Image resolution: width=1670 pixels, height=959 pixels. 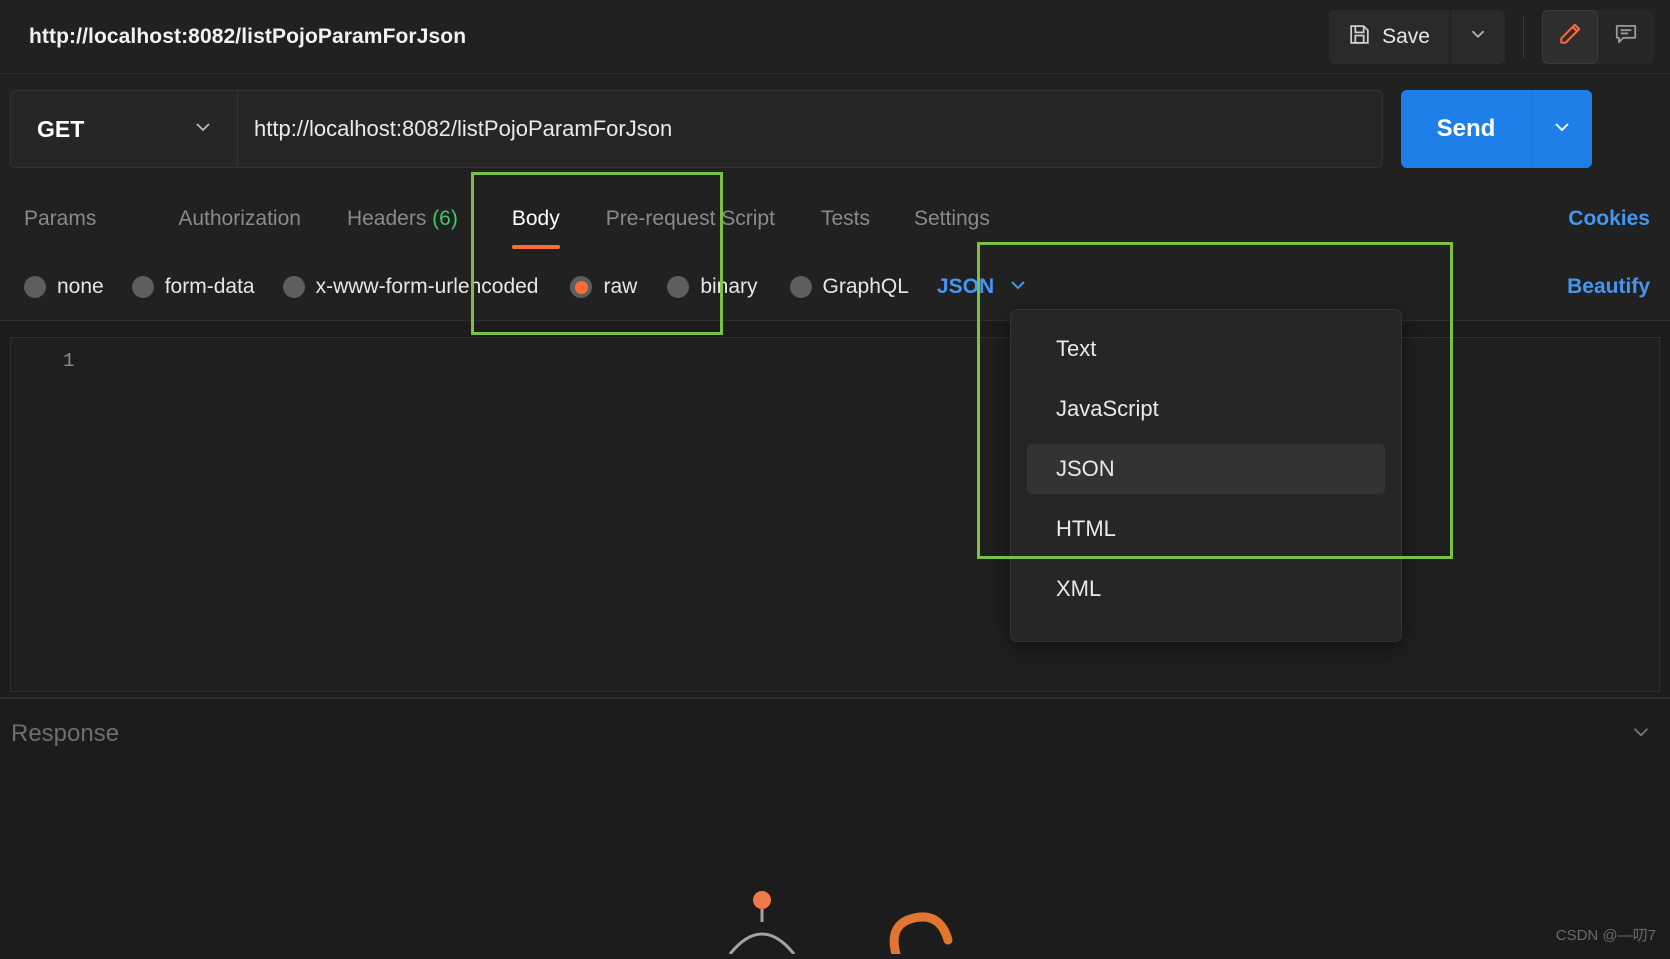 I want to click on tab-headers-count: (6), so click(x=445, y=218).